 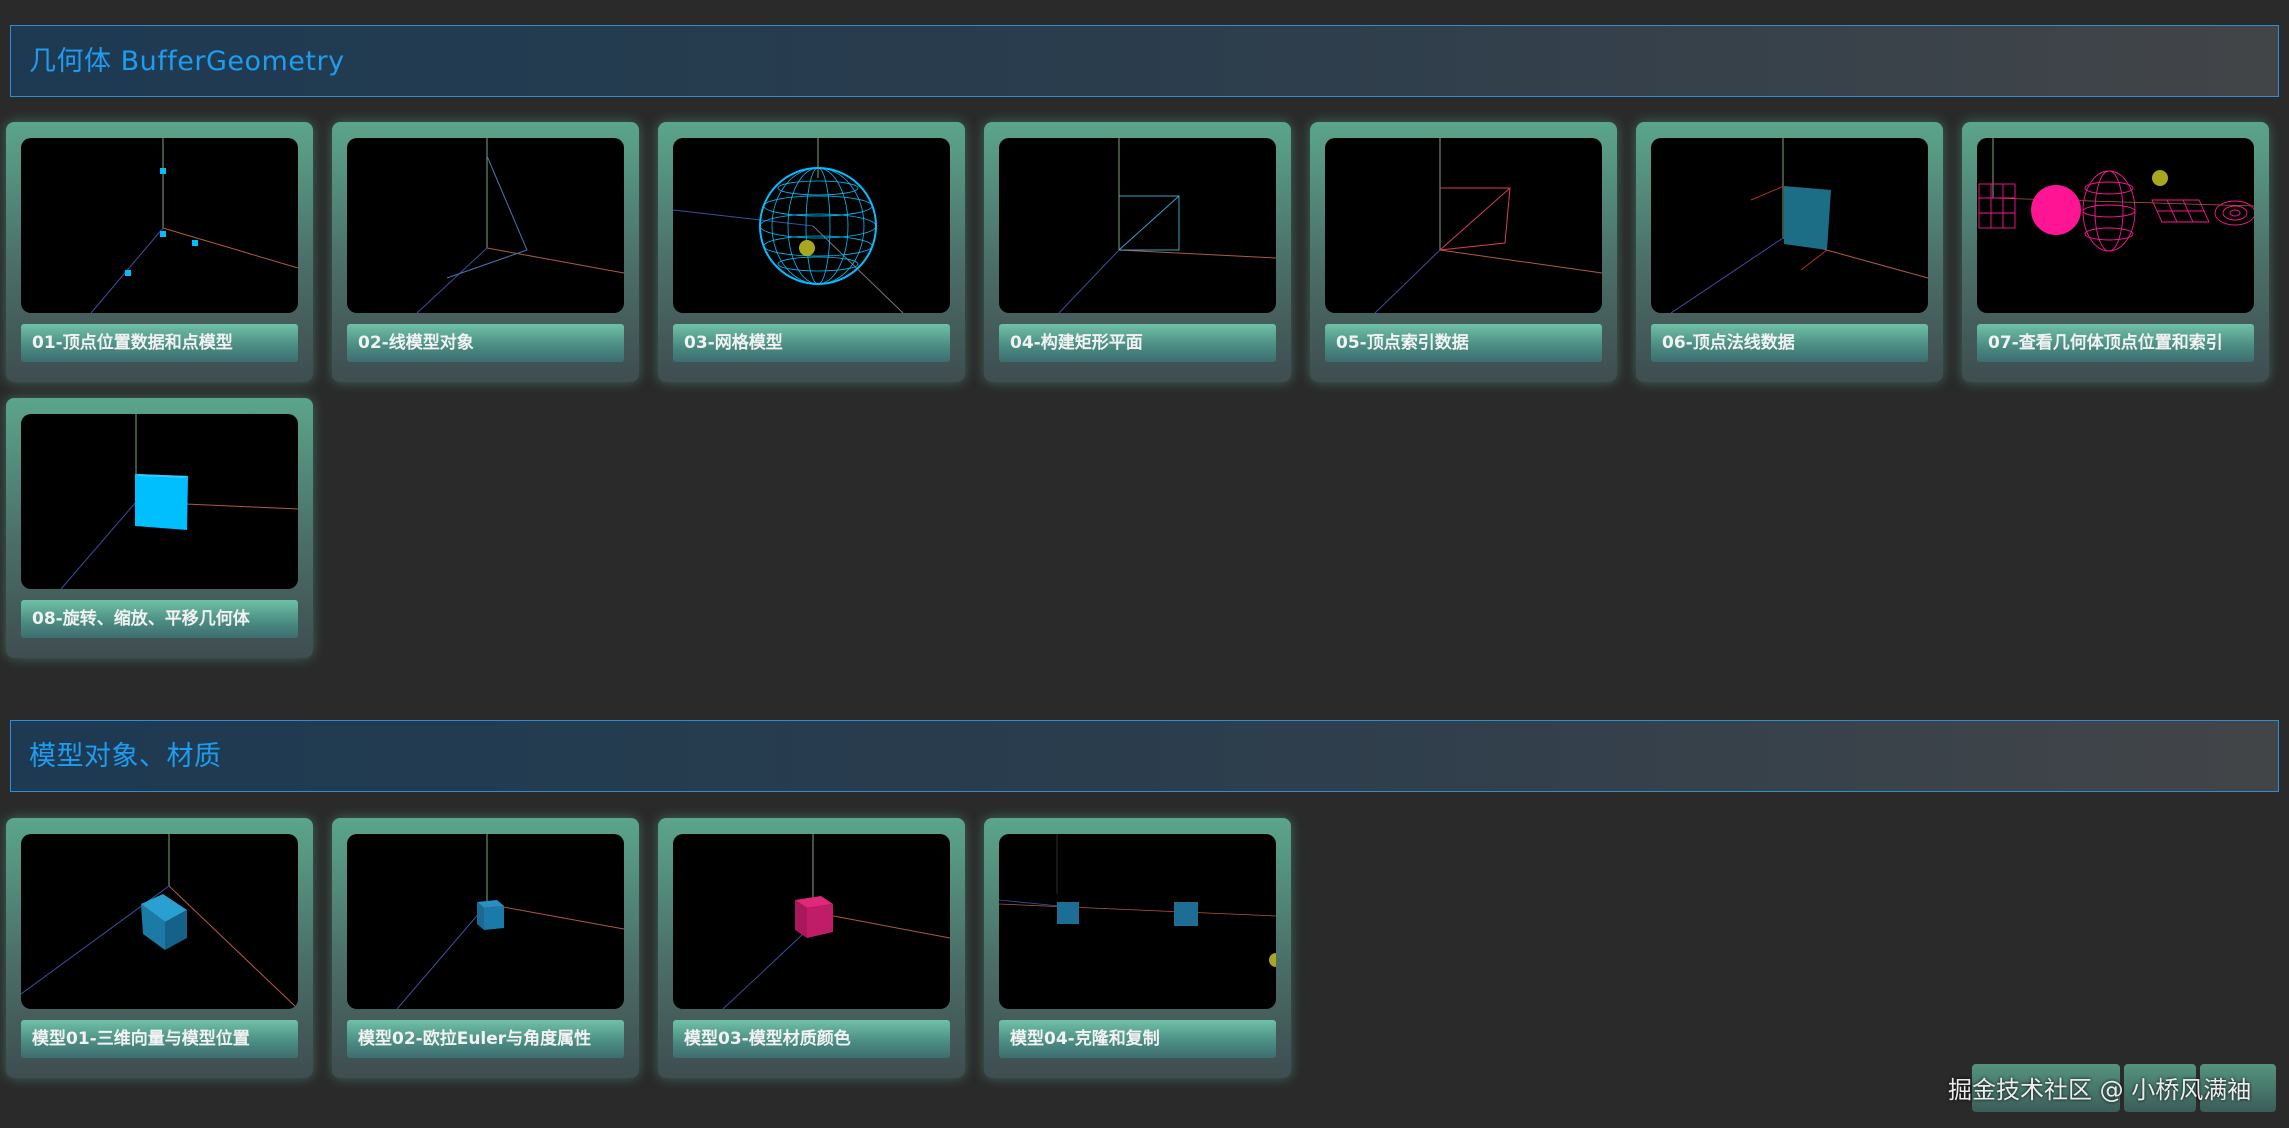 What do you see at coordinates (125, 756) in the screenshot?
I see `section-title: 模型对象、材质` at bounding box center [125, 756].